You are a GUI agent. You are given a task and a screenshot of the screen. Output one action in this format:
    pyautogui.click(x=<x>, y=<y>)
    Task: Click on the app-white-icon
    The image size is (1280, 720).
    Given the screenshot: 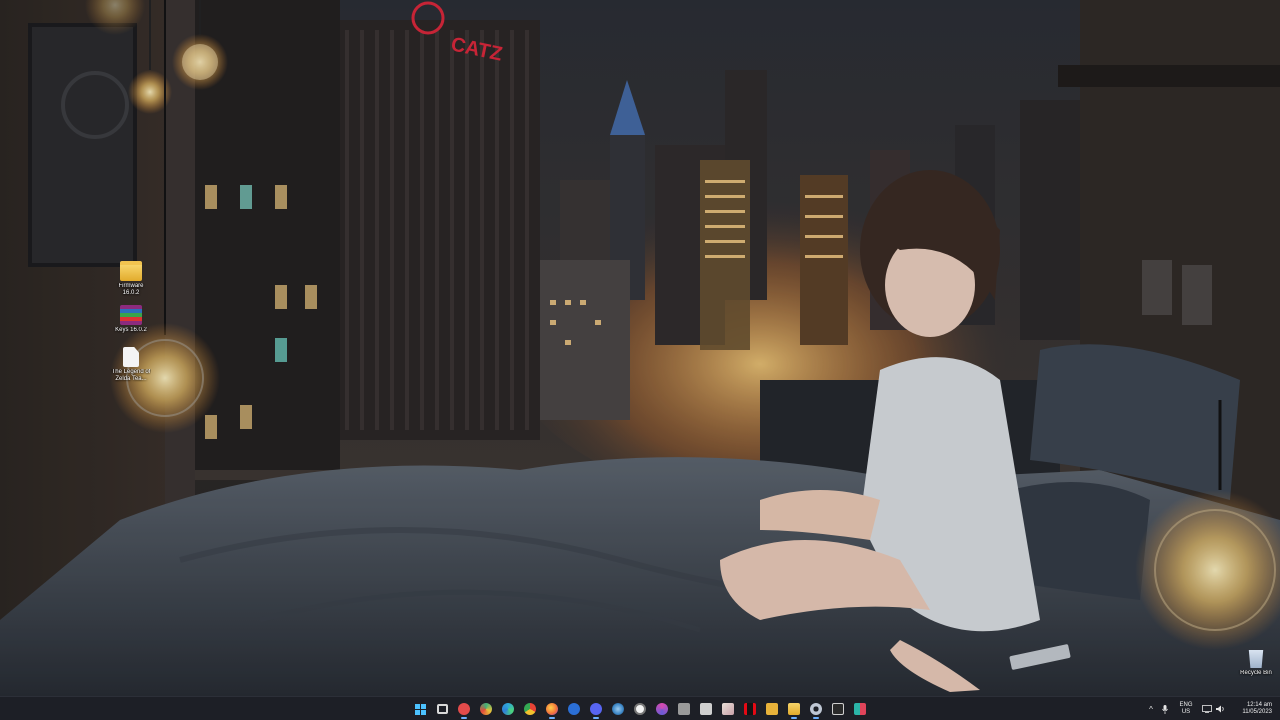 What is the action you would take?
    pyautogui.click(x=640, y=709)
    